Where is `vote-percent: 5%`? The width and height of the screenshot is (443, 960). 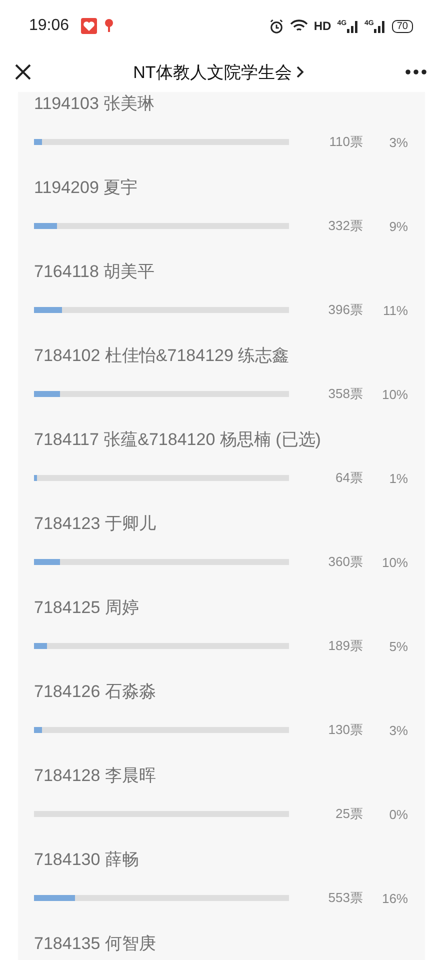 vote-percent: 5% is located at coordinates (398, 646).